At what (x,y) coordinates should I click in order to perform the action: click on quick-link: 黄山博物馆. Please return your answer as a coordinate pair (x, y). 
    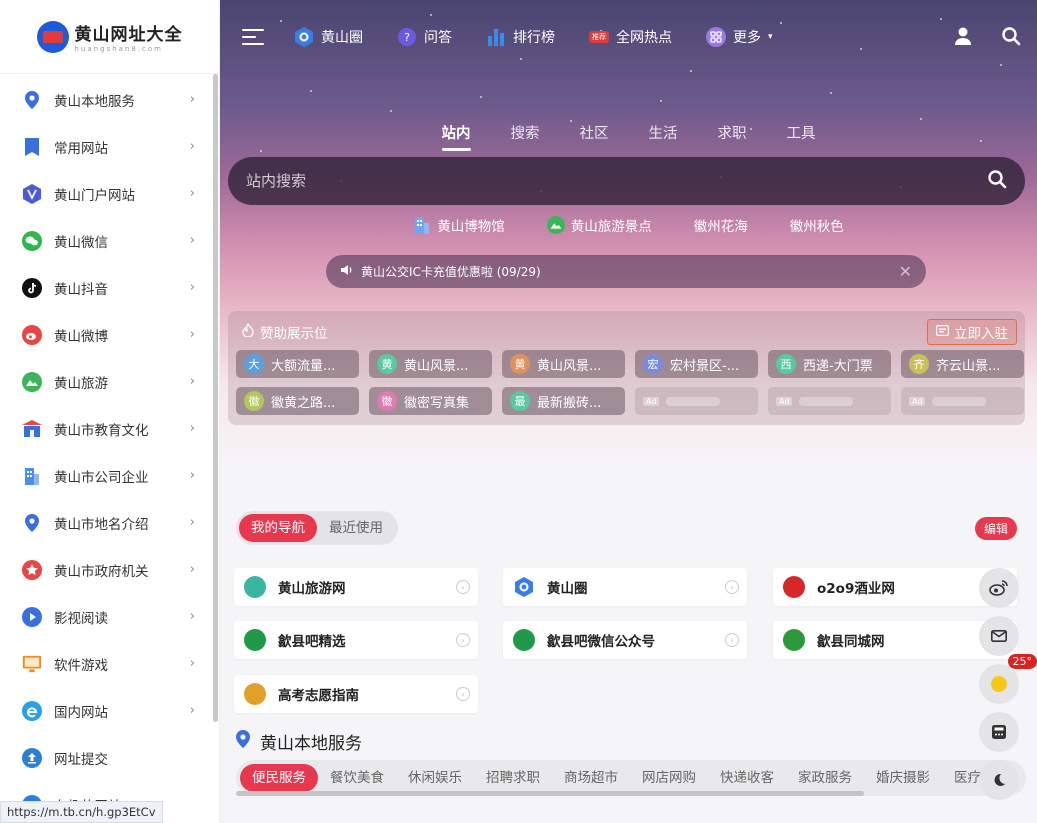
    Looking at the image, I should click on (459, 225).